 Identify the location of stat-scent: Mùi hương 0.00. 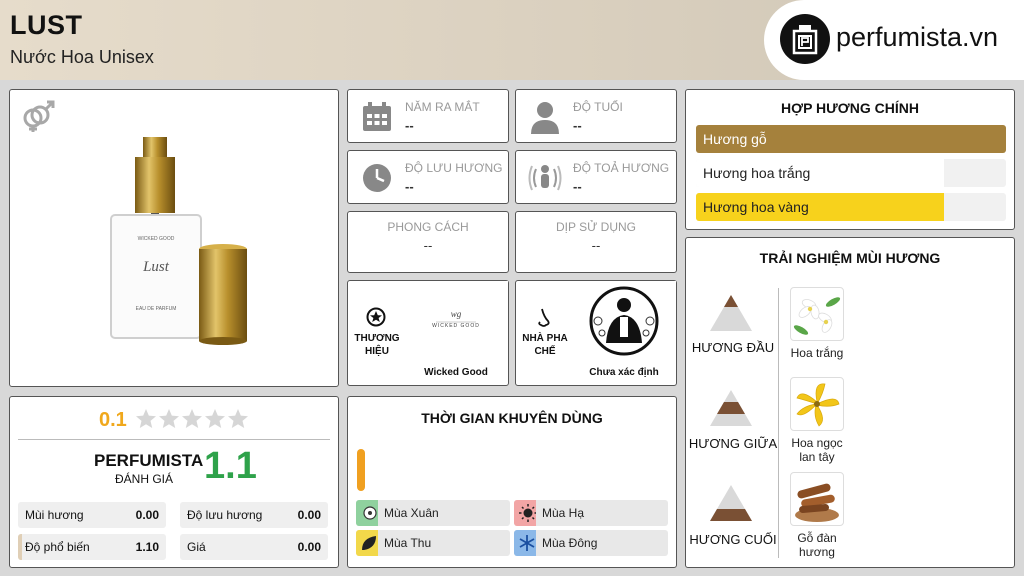
(92, 515).